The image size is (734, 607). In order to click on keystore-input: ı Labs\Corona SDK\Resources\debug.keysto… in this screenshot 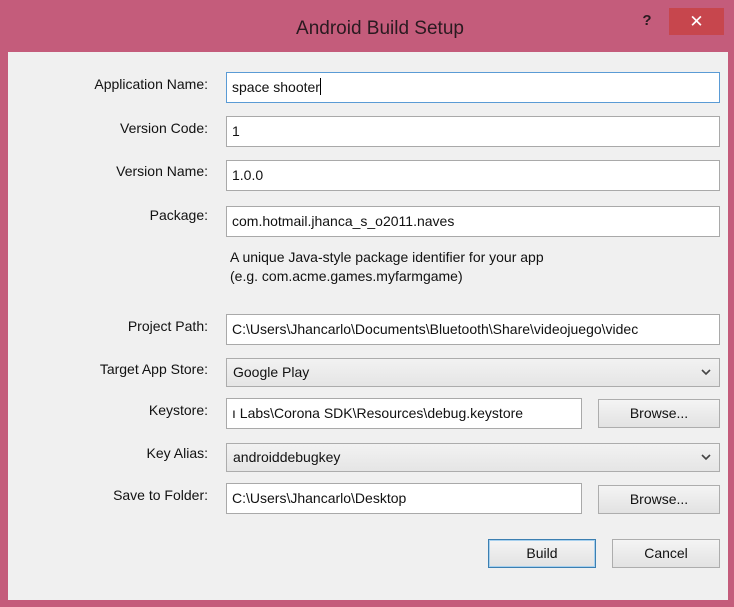, I will do `click(404, 413)`.